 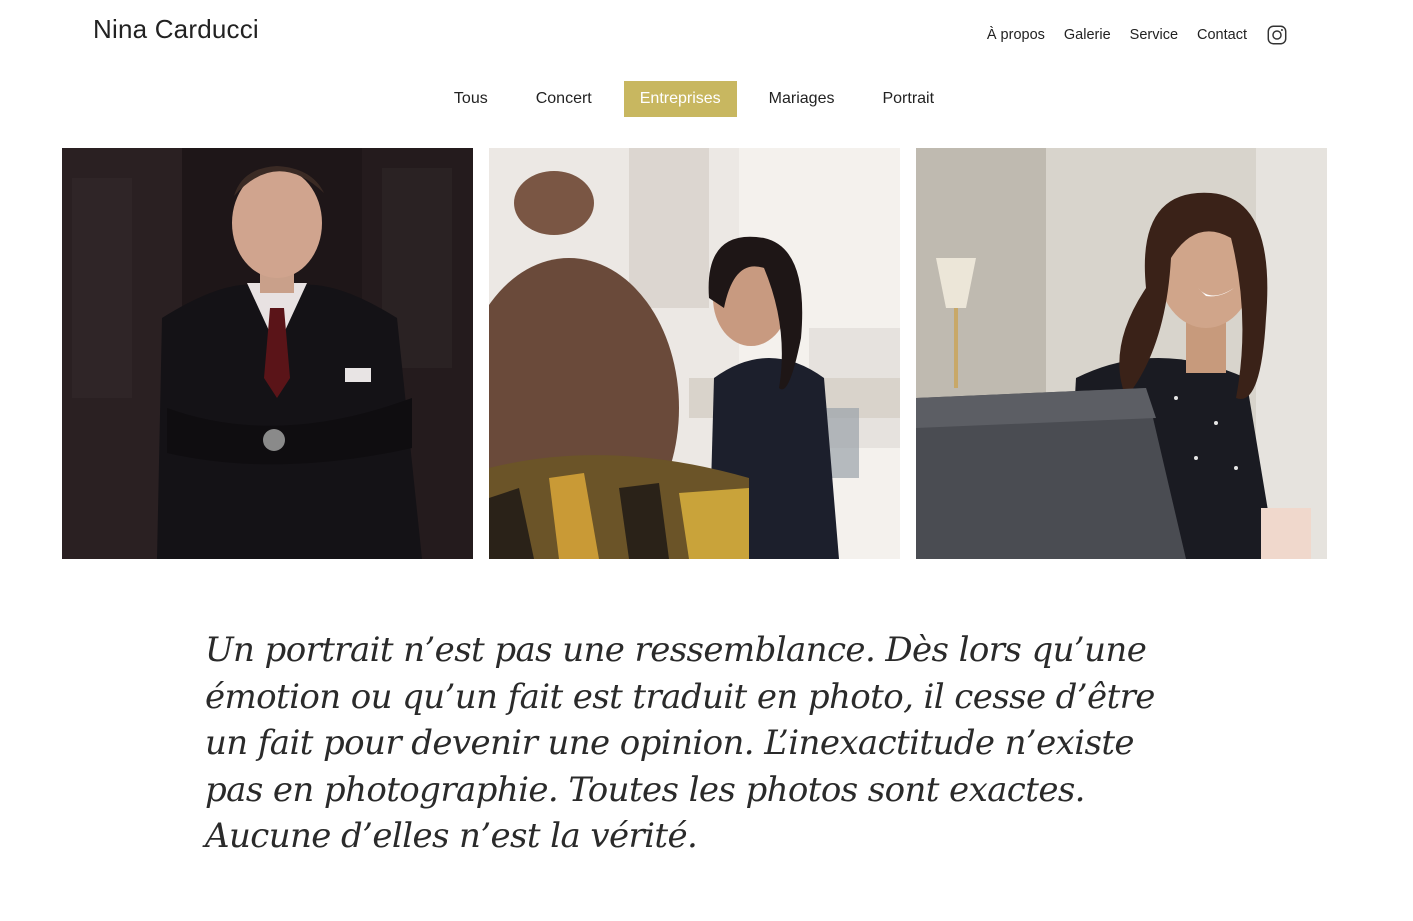 I want to click on nav-link-contact: Contact, so click(x=1222, y=35).